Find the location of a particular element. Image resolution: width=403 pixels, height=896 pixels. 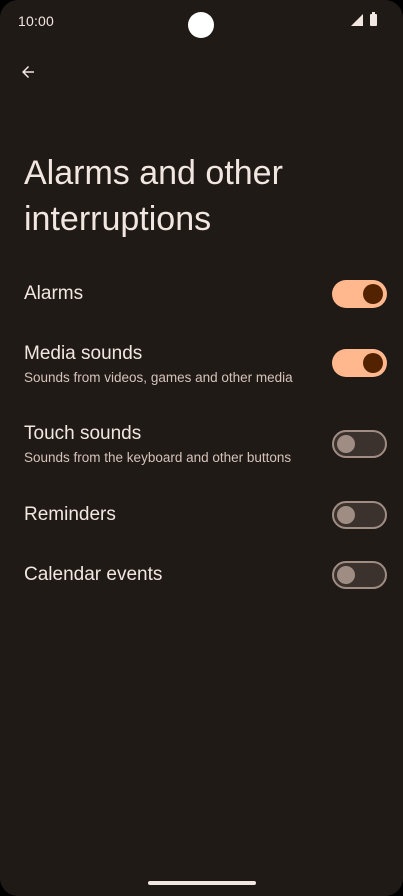

status-time: 10:00 is located at coordinates (36, 21).